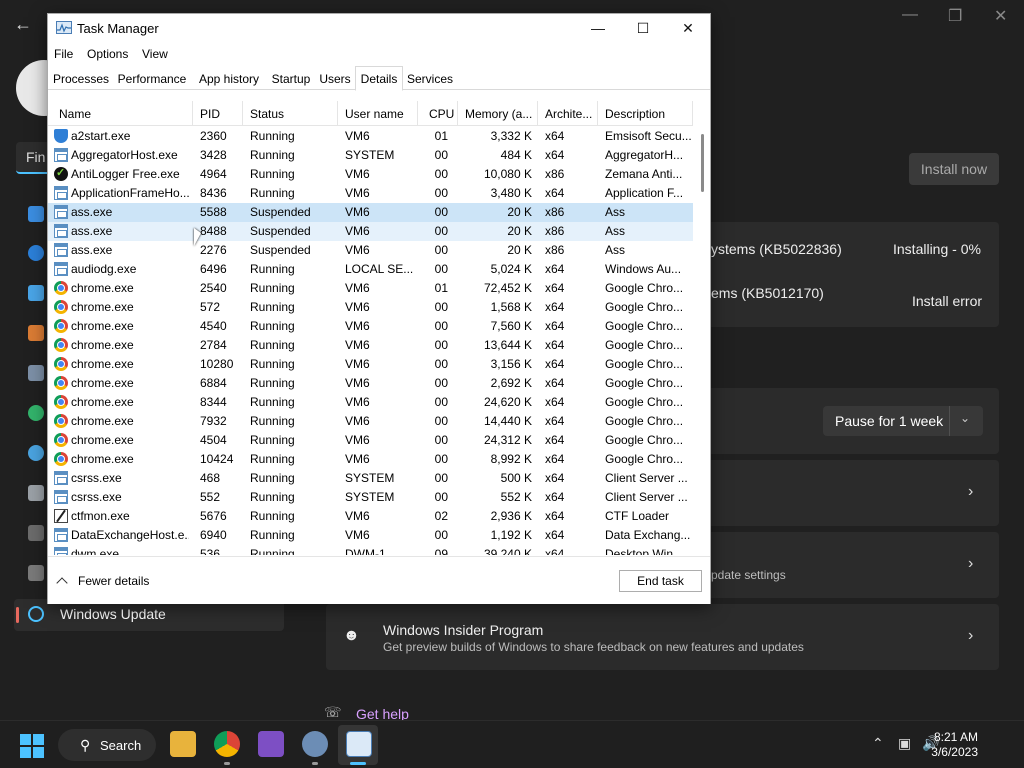 The image size is (1024, 768). I want to click on network-icon: ▣, so click(904, 743).